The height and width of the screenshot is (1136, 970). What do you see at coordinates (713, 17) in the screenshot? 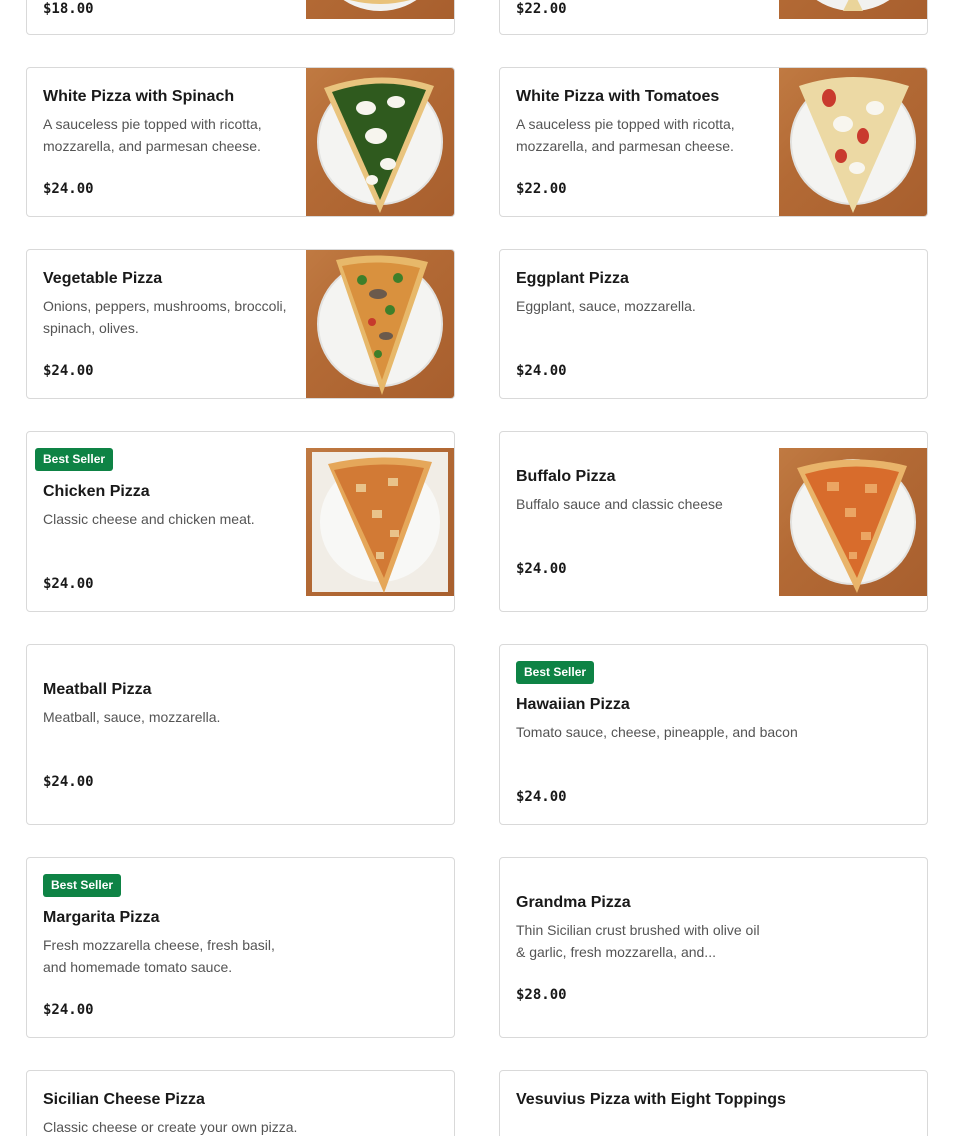
I see `menu-item-card: $22.00` at bounding box center [713, 17].